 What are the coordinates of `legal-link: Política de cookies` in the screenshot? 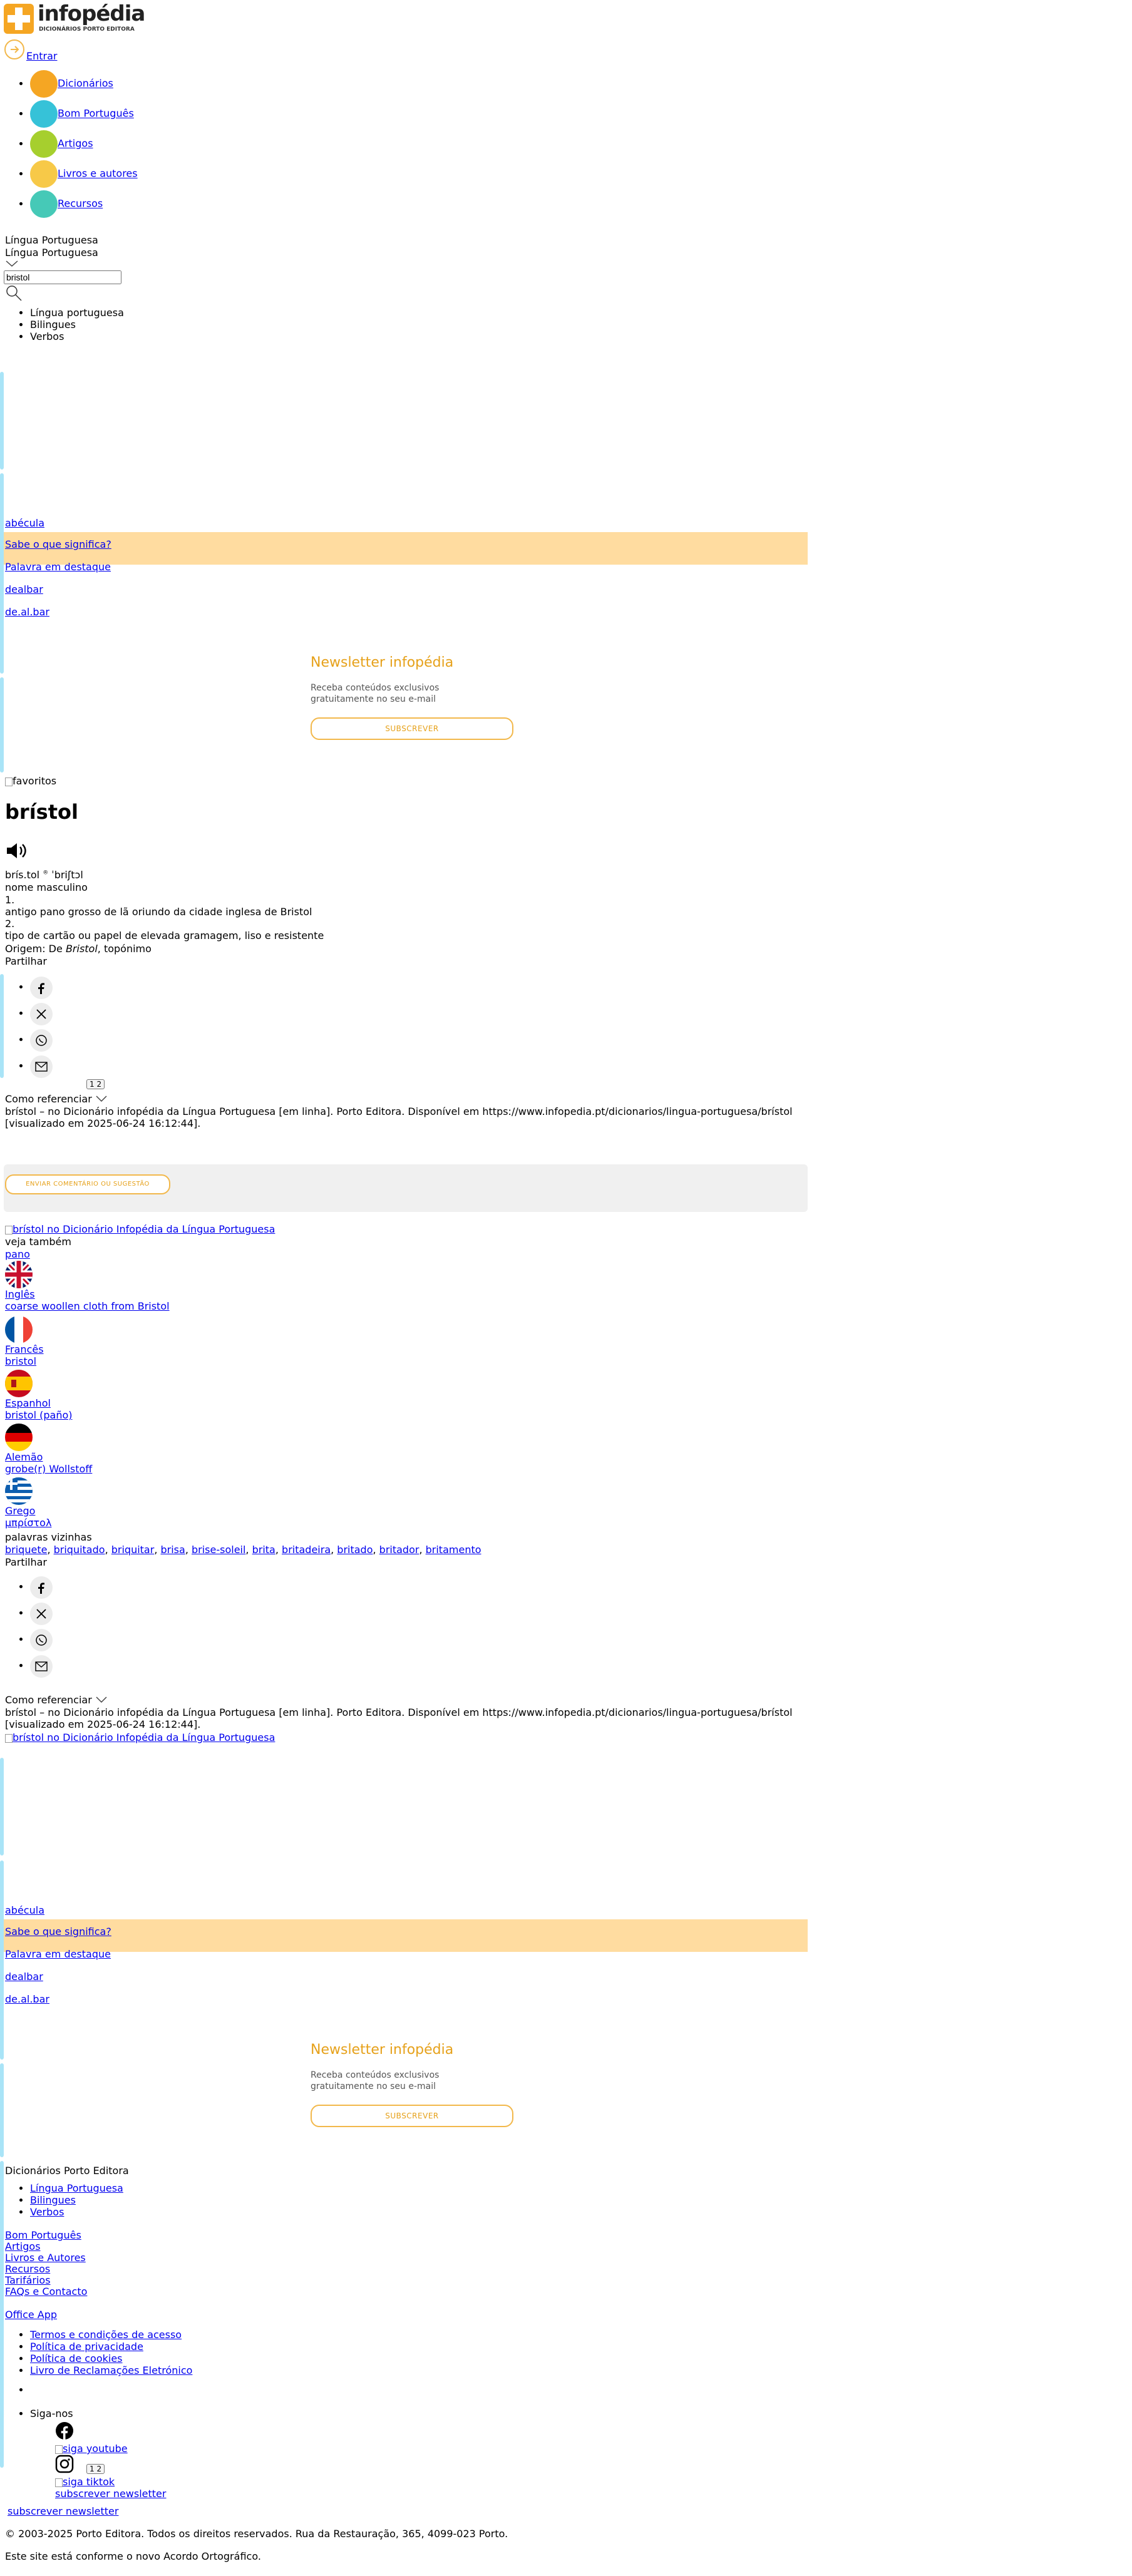 It's located at (76, 2358).